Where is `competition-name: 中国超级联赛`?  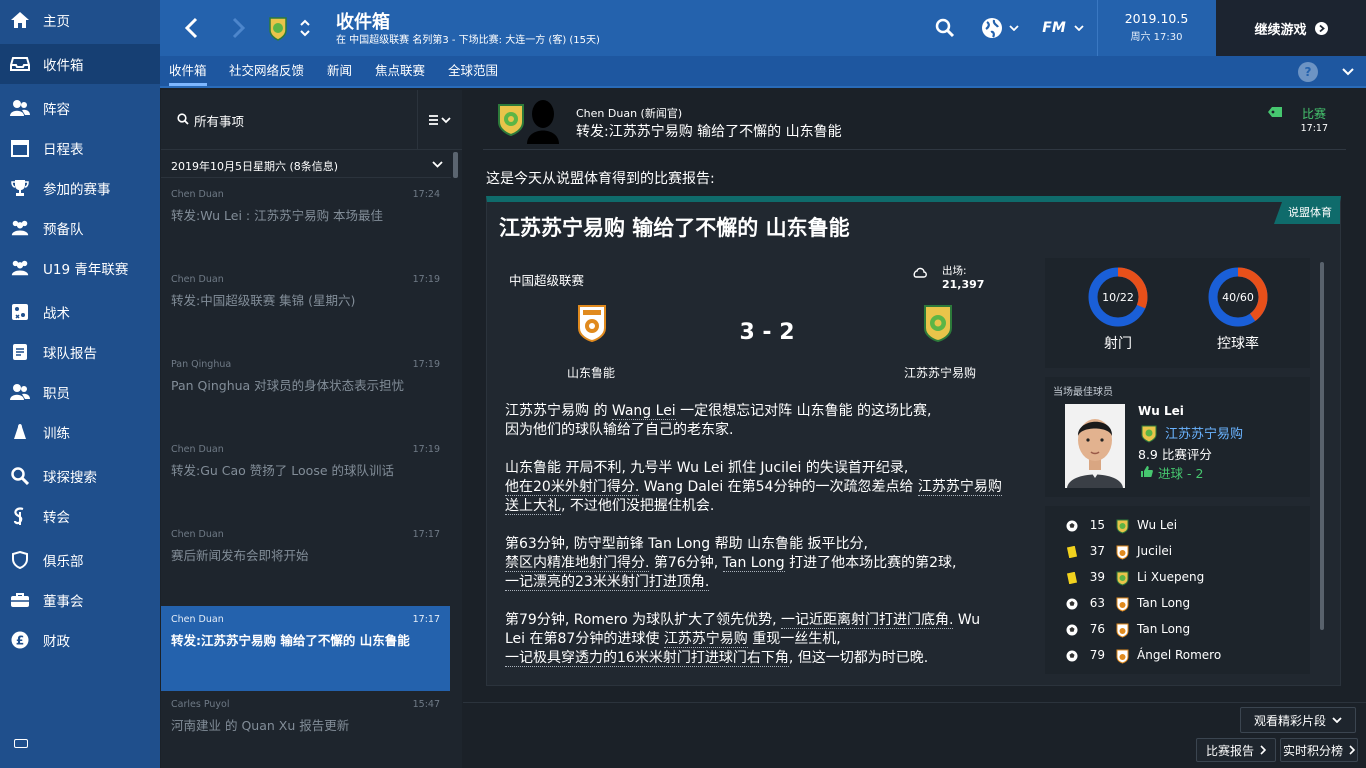 competition-name: 中国超级联赛 is located at coordinates (546, 279).